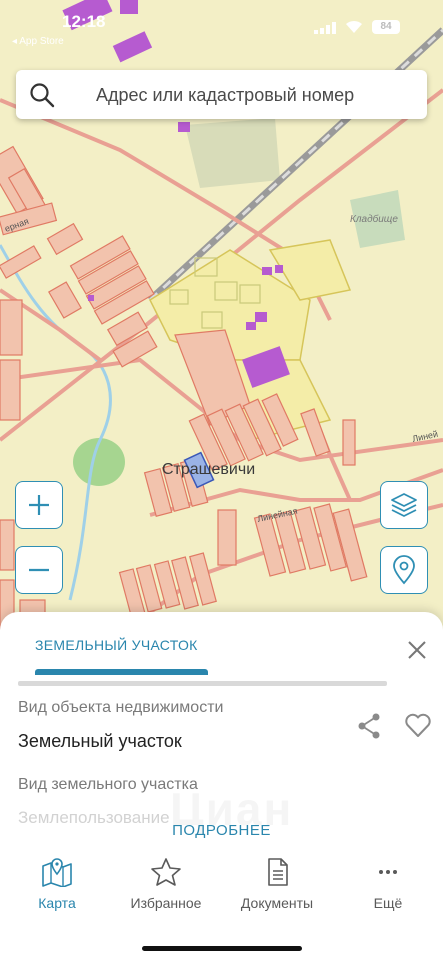 This screenshot has width=443, height=960. I want to click on more-dots-icon, so click(388, 872).